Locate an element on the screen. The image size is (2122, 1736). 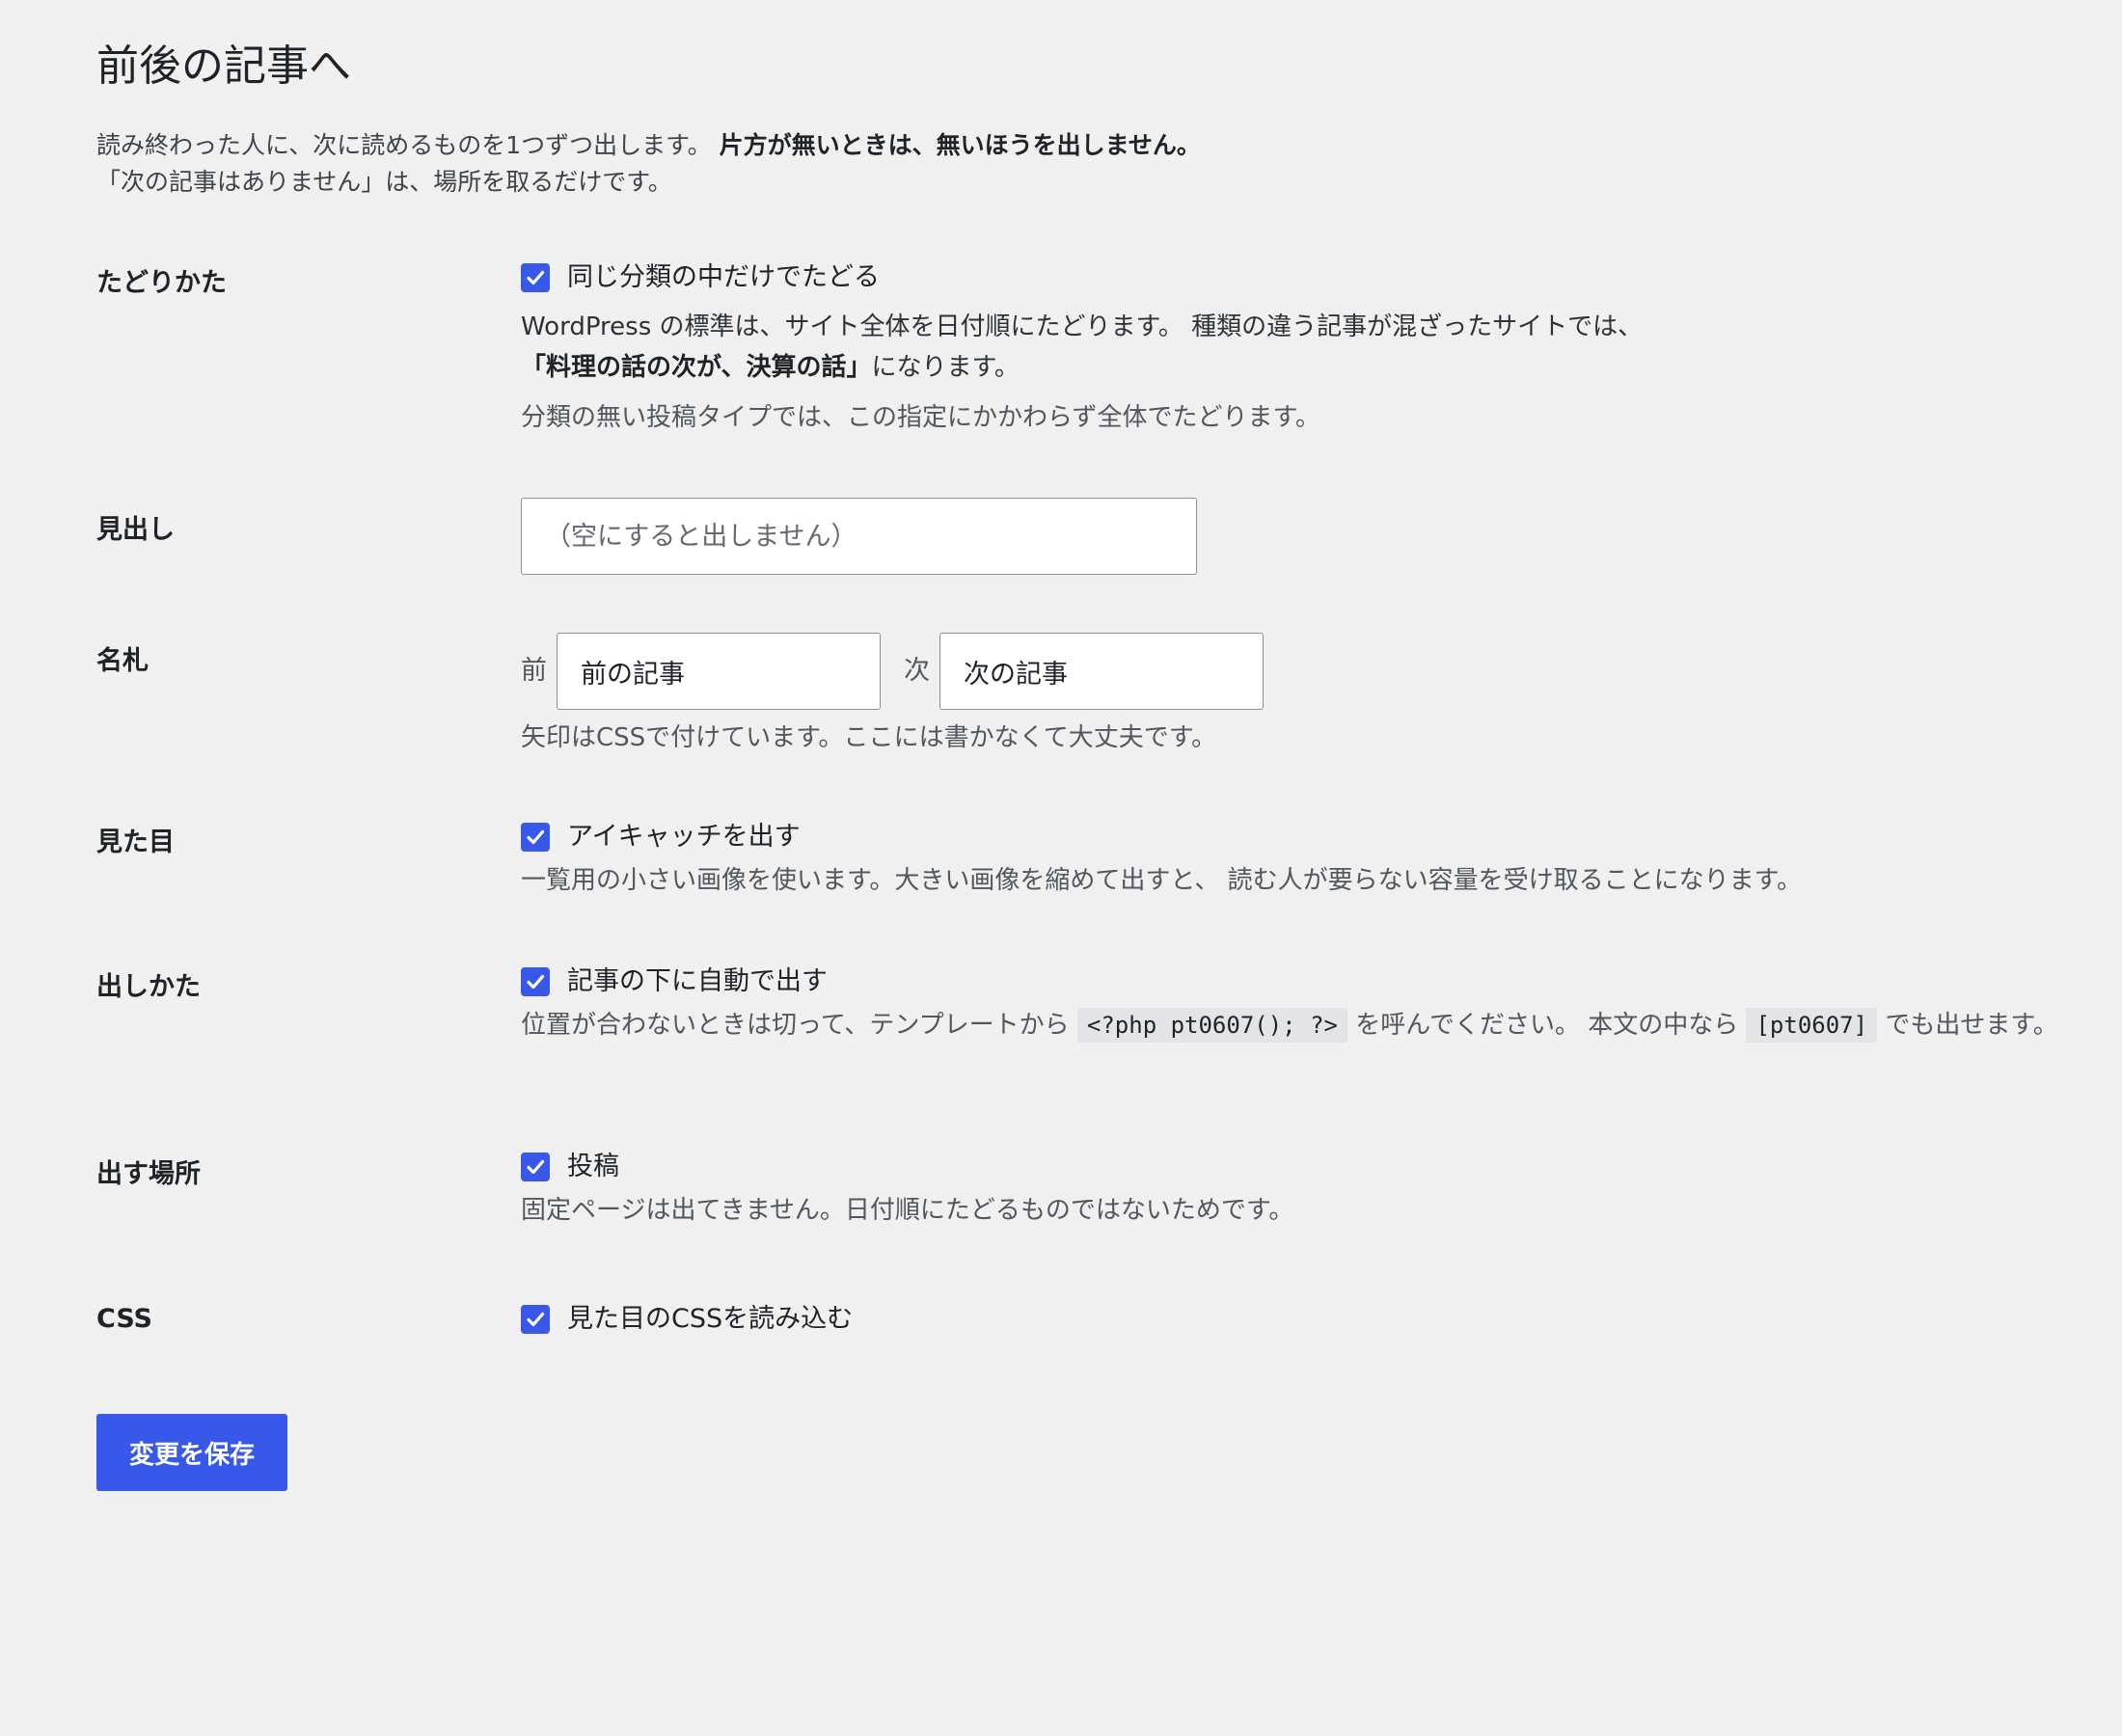
next-label-input is located at coordinates (1102, 672).